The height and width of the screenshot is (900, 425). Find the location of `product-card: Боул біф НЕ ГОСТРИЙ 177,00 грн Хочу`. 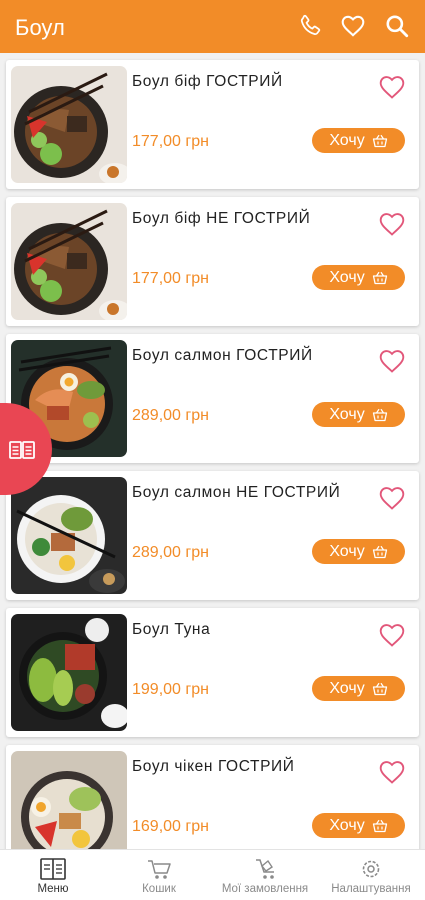

product-card: Боул біф НЕ ГОСТРИЙ 177,00 грн Хочу is located at coordinates (212, 261).